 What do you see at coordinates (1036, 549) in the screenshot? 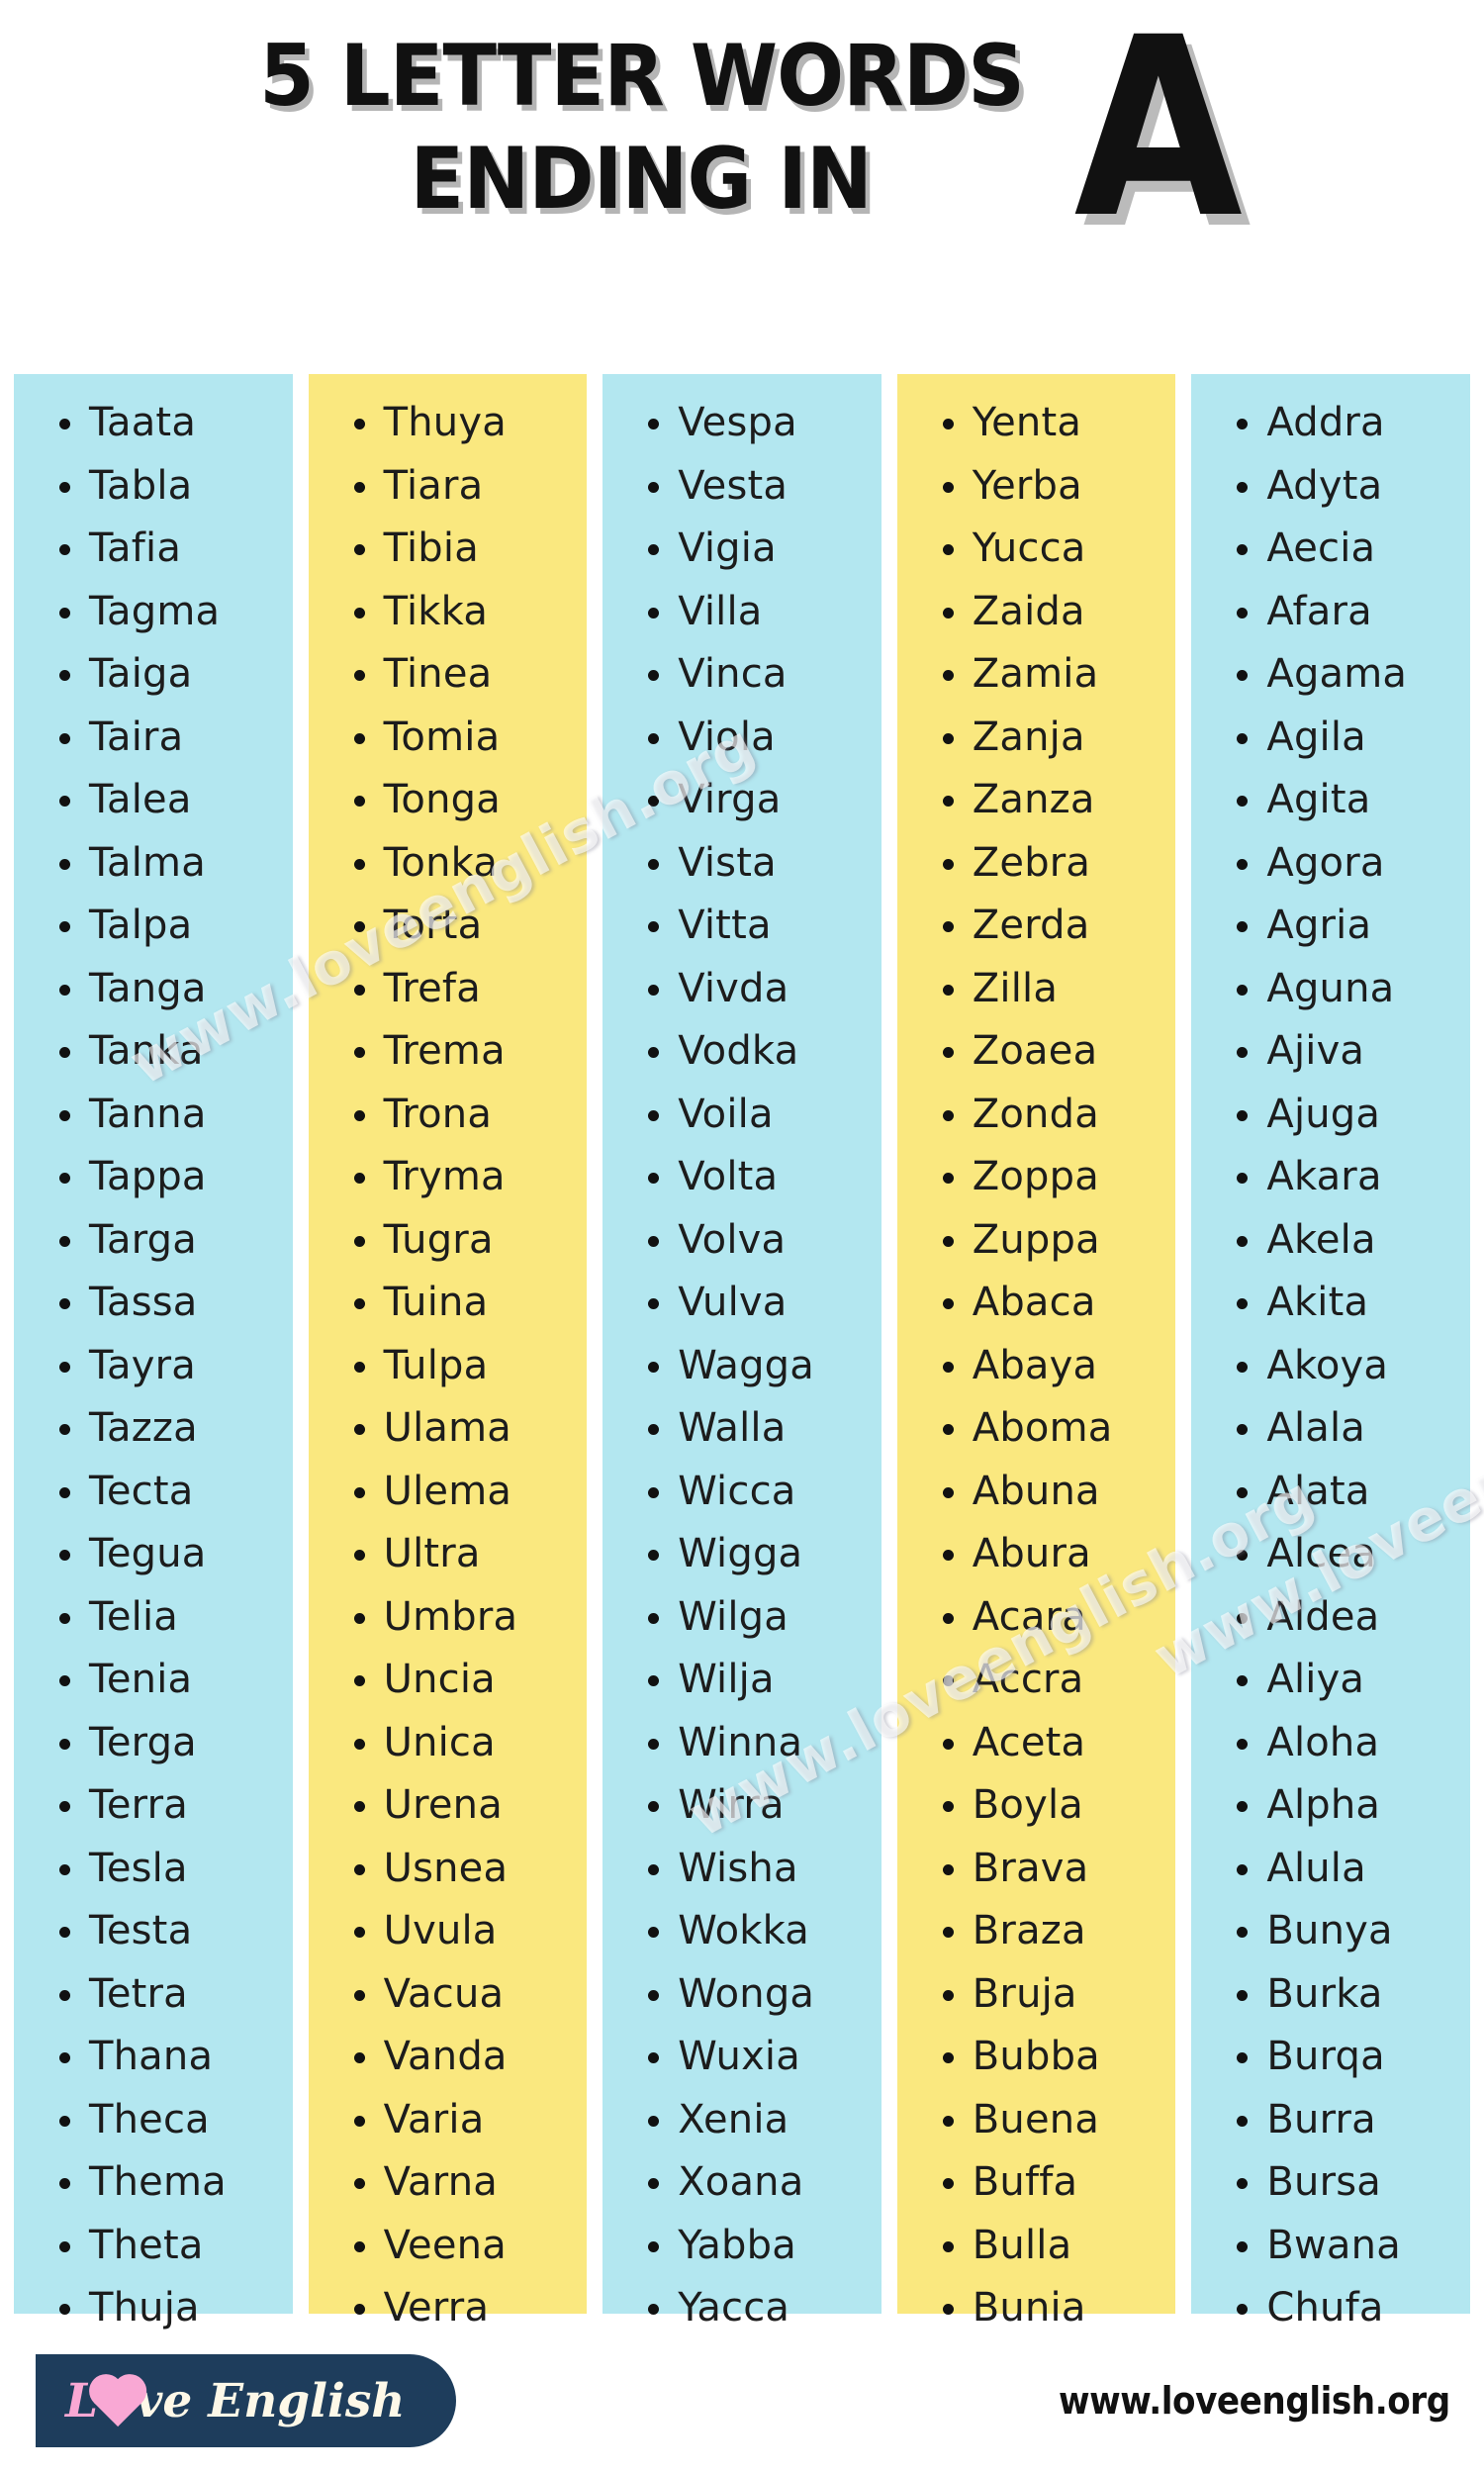
I see `list-item: Yucca` at bounding box center [1036, 549].